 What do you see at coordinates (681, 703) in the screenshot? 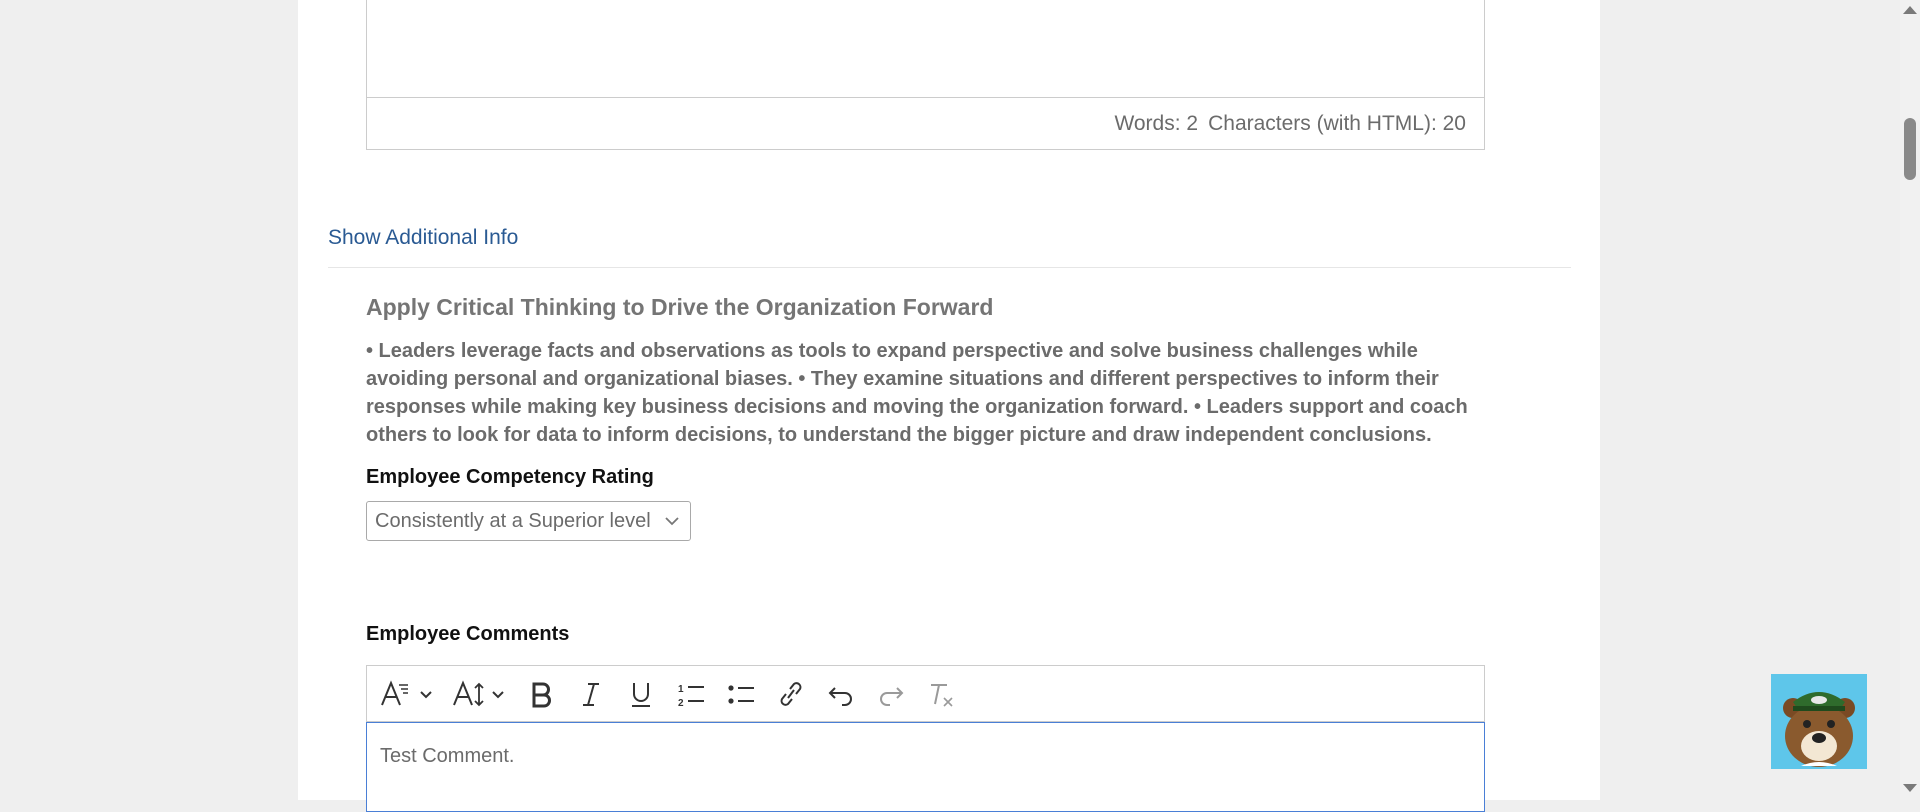
I see `svg-text: 2` at bounding box center [681, 703].